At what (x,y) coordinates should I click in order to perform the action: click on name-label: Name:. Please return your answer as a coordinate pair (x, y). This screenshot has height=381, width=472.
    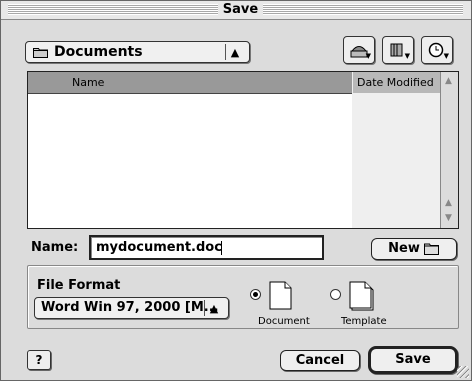
    Looking at the image, I should click on (55, 247).